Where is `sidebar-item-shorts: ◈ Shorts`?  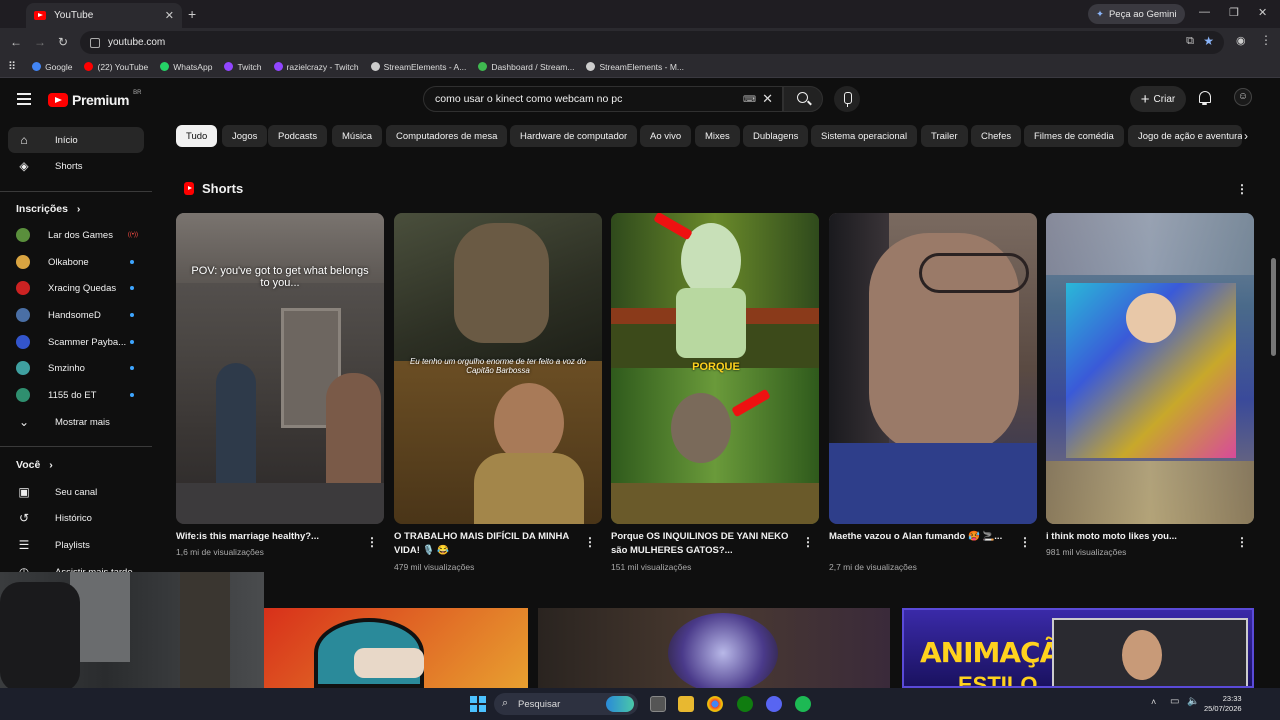 sidebar-item-shorts: ◈ Shorts is located at coordinates (76, 166).